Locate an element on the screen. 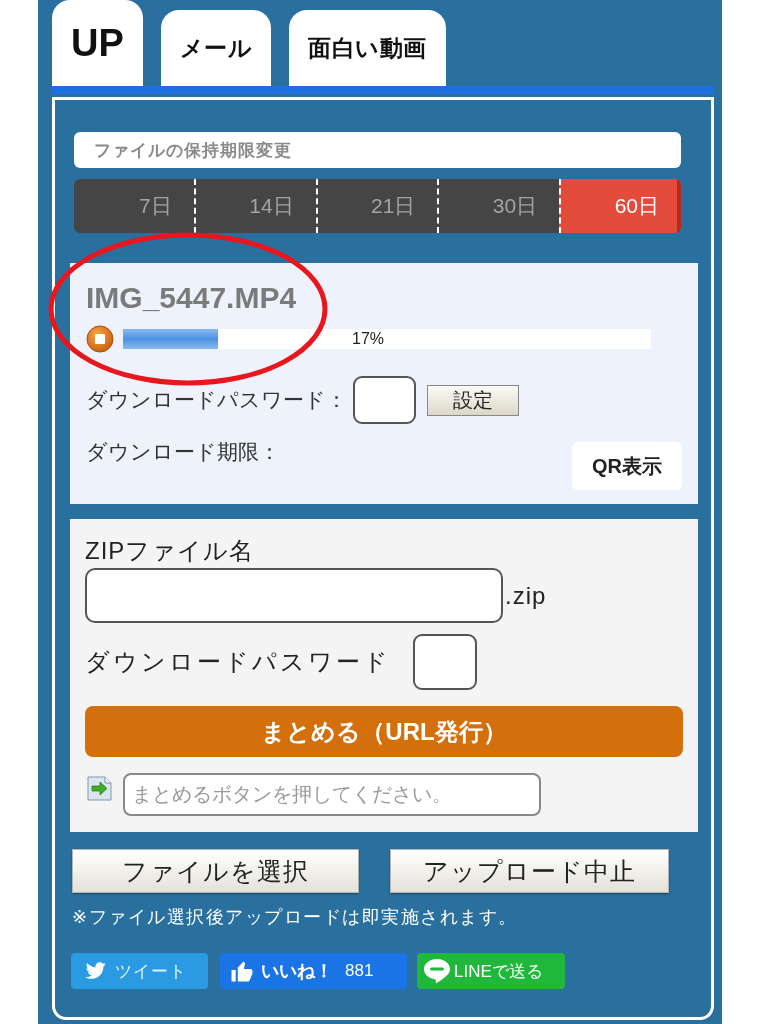 This screenshot has width=759, height=1024. zip-extension: .zip is located at coordinates (526, 595).